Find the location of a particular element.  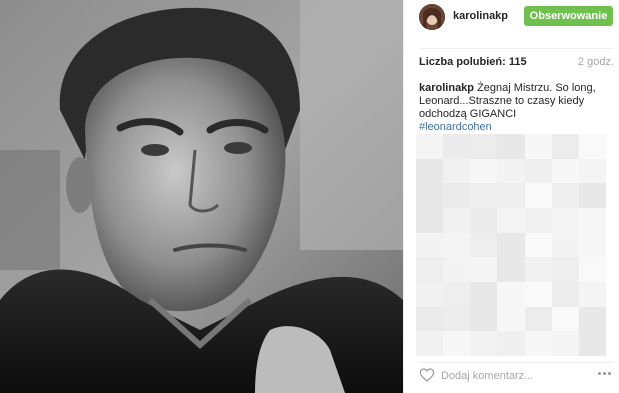

likes-count: Liczba polubień: 115 is located at coordinates (473, 62).